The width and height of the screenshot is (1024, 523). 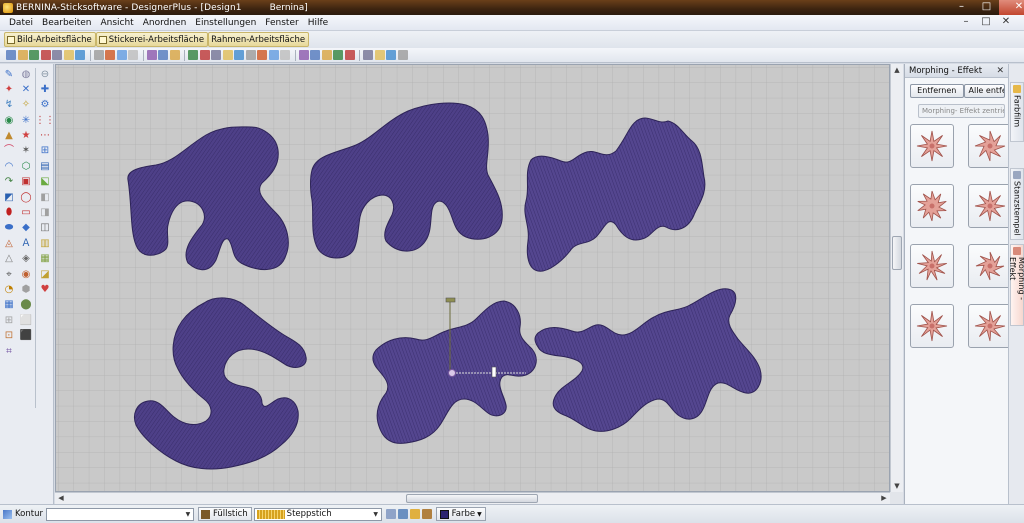 I want to click on tool-icon: ✳, so click(x=26, y=120).